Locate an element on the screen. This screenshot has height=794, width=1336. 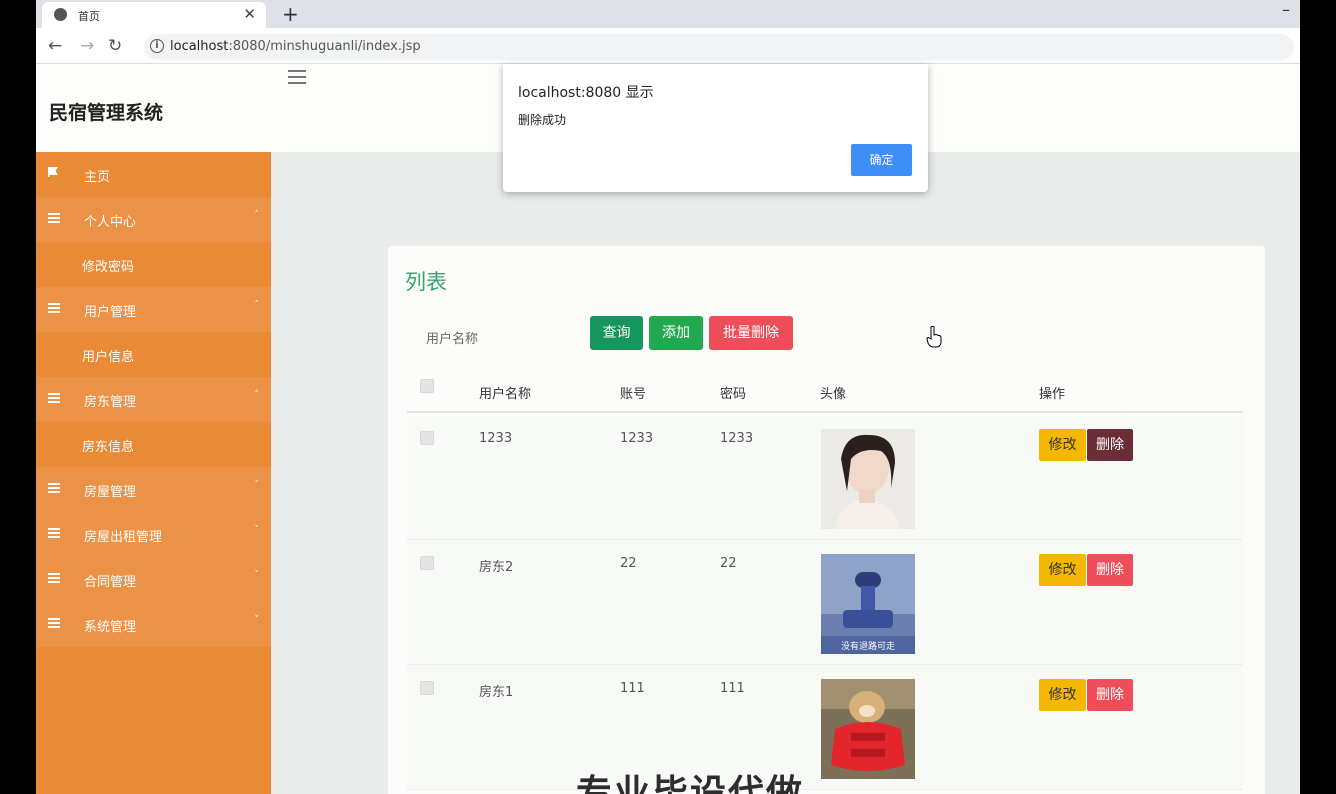
cell-password: 22 is located at coordinates (728, 563).